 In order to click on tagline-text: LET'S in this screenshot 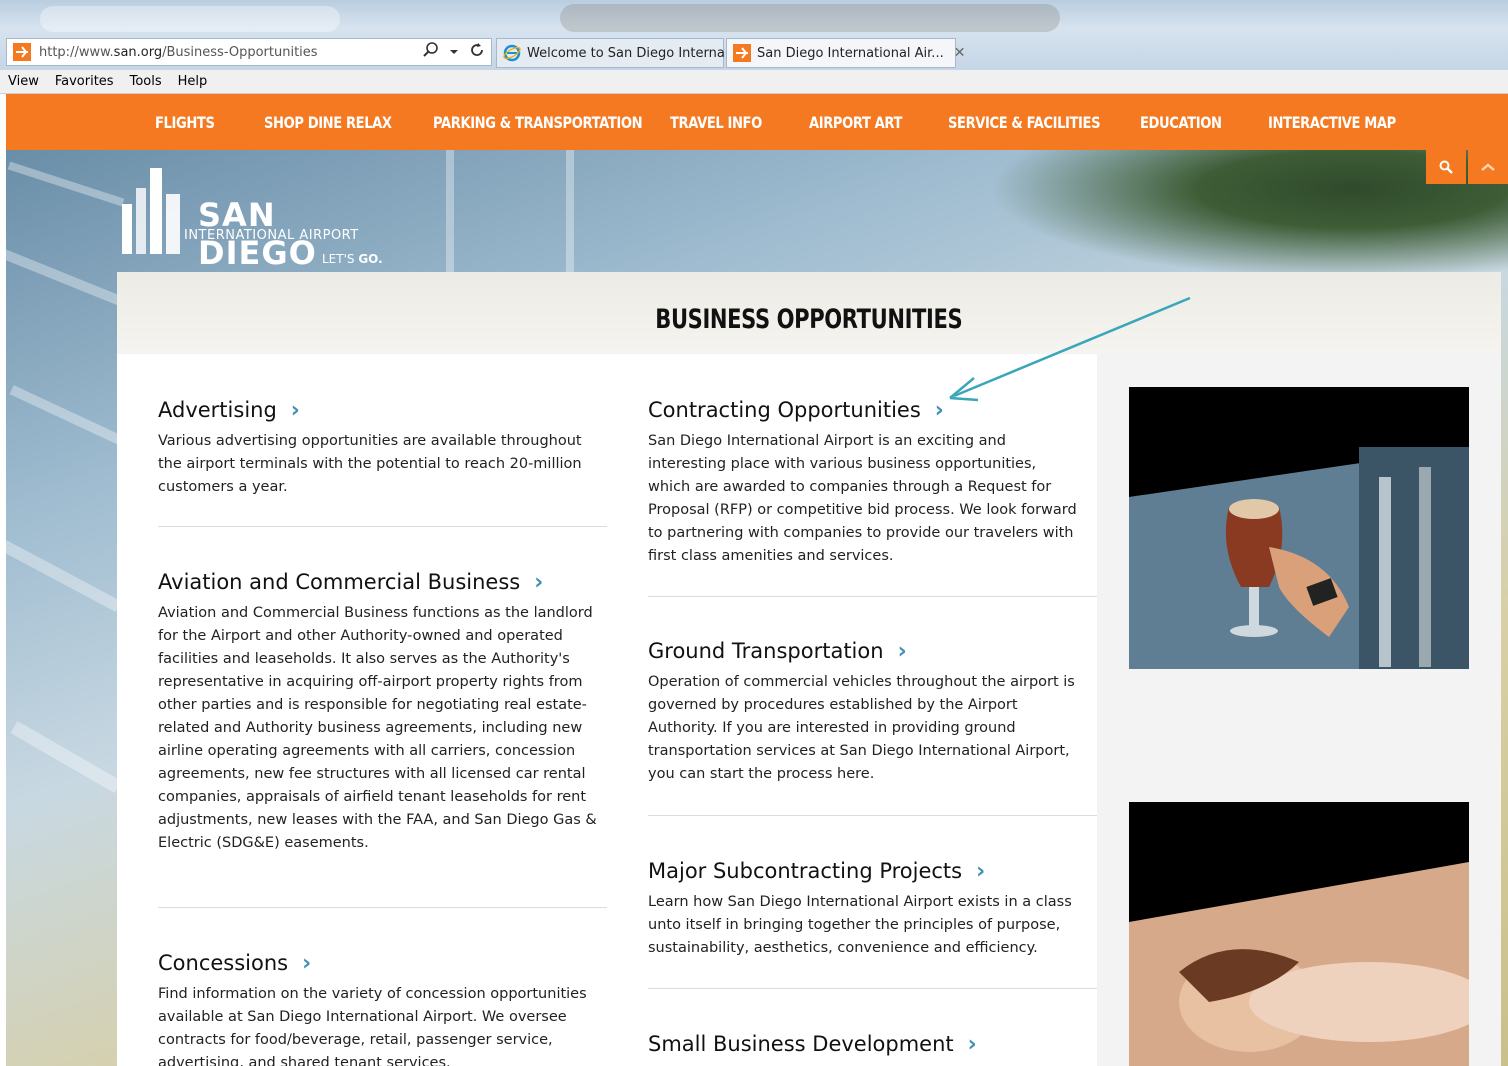, I will do `click(340, 259)`.